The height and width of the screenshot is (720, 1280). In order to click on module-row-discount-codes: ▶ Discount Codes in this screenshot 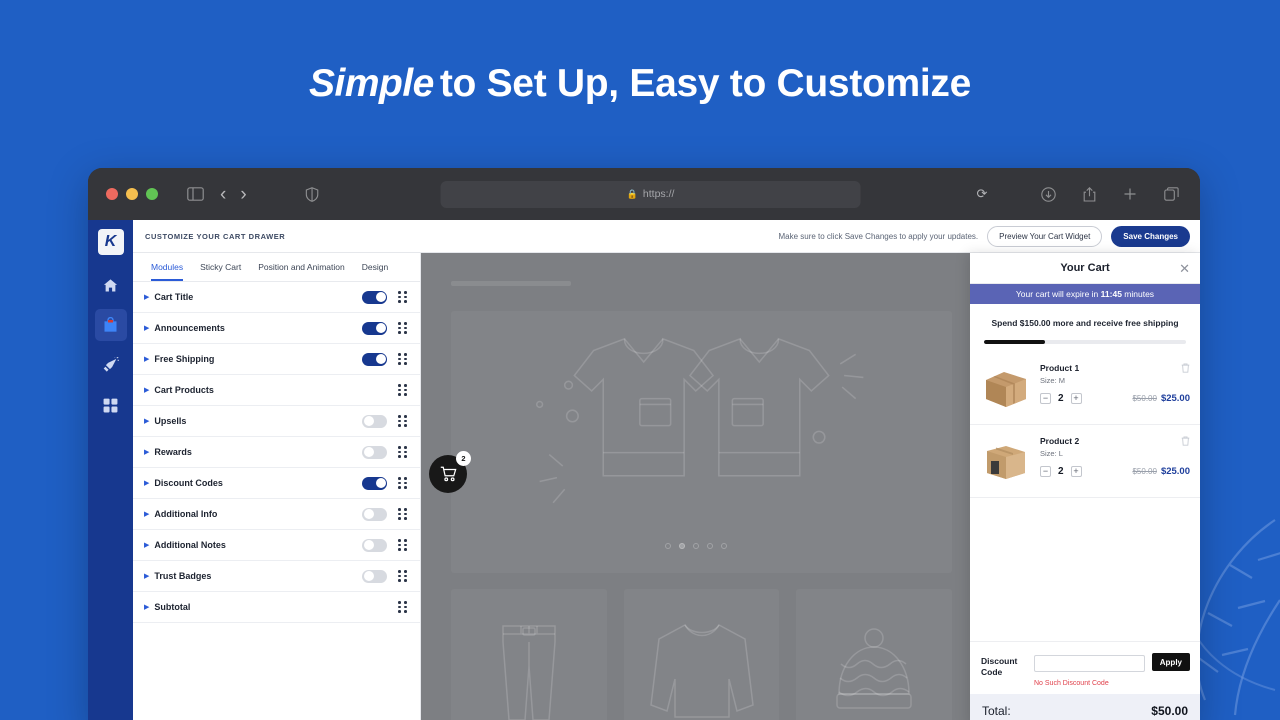, I will do `click(276, 483)`.